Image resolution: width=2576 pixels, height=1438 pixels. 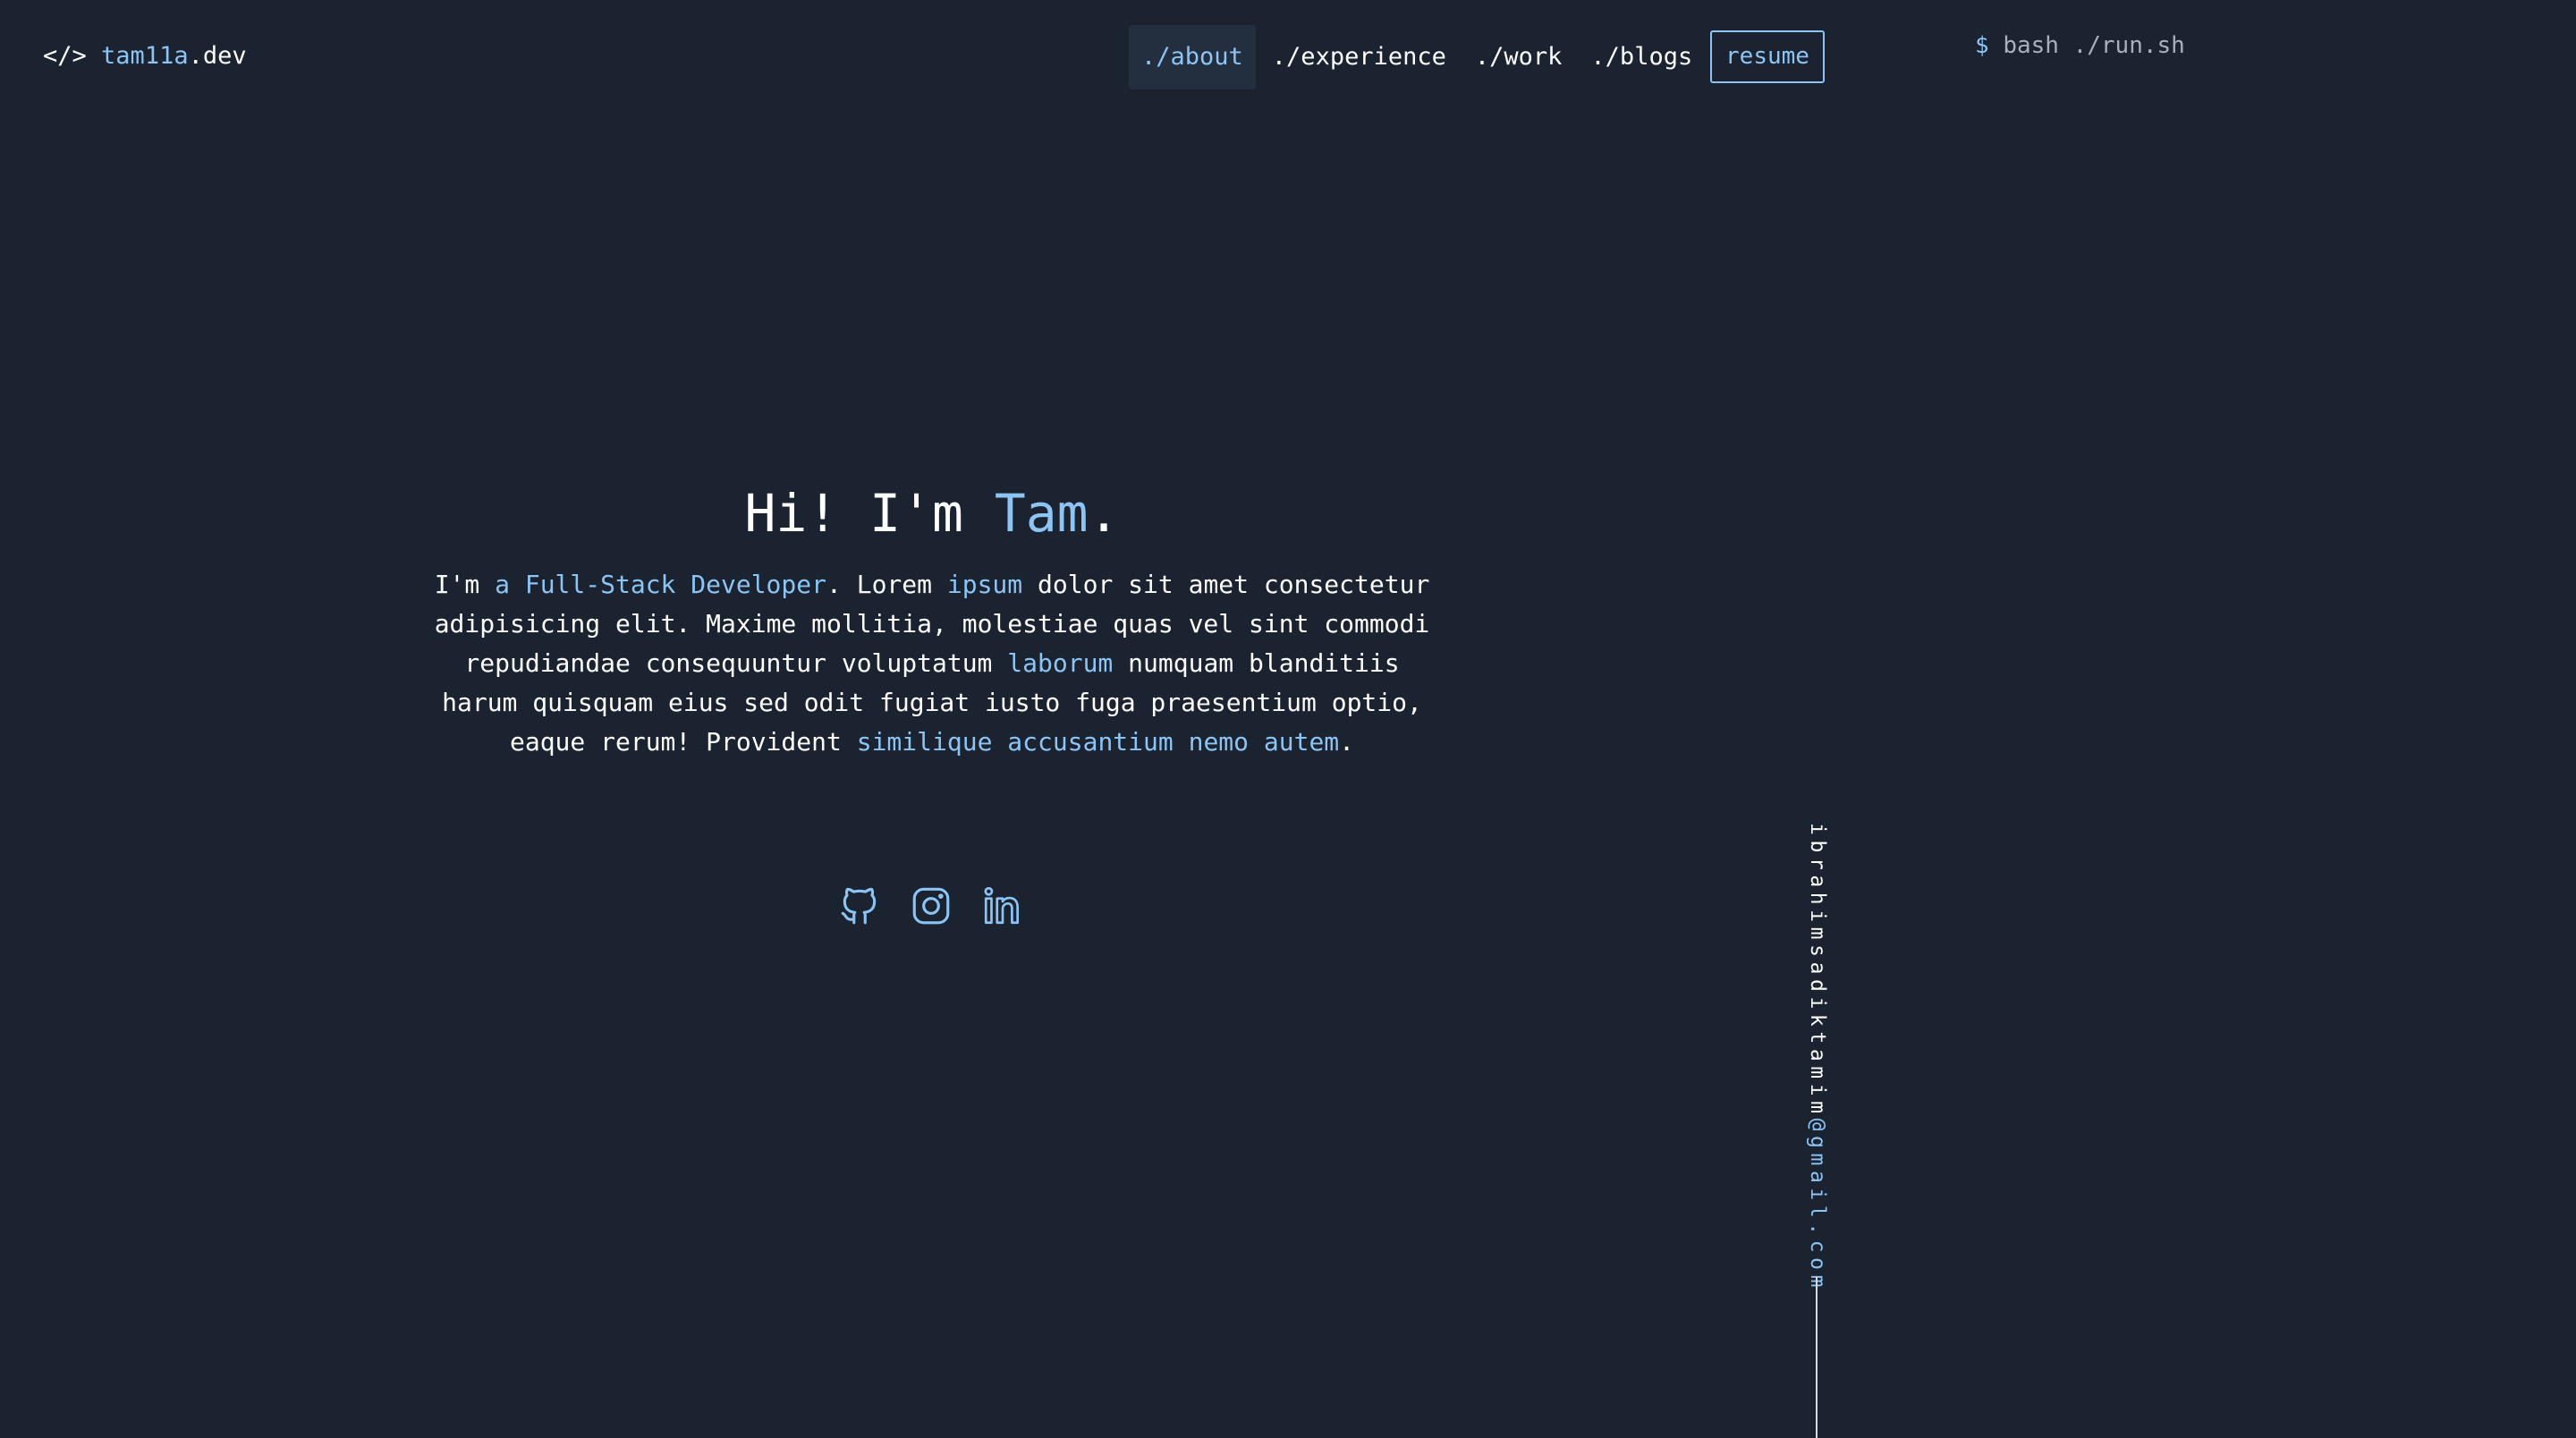 I want to click on page-title: Hi! I'm Tam., so click(x=932, y=513).